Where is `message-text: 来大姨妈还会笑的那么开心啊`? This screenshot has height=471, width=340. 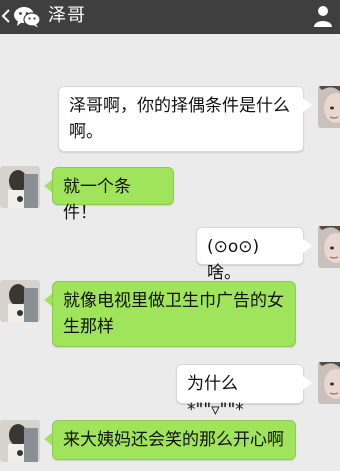 message-text: 来大姨妈还会笑的那么开心啊 is located at coordinates (173, 440).